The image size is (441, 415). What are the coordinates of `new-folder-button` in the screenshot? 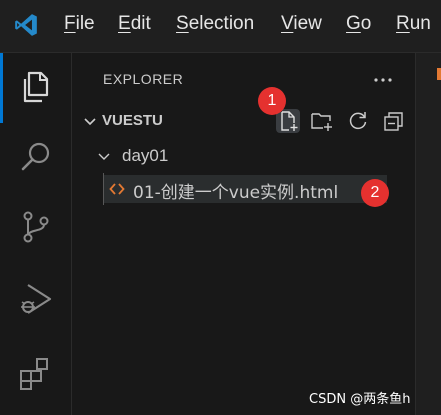 It's located at (322, 121).